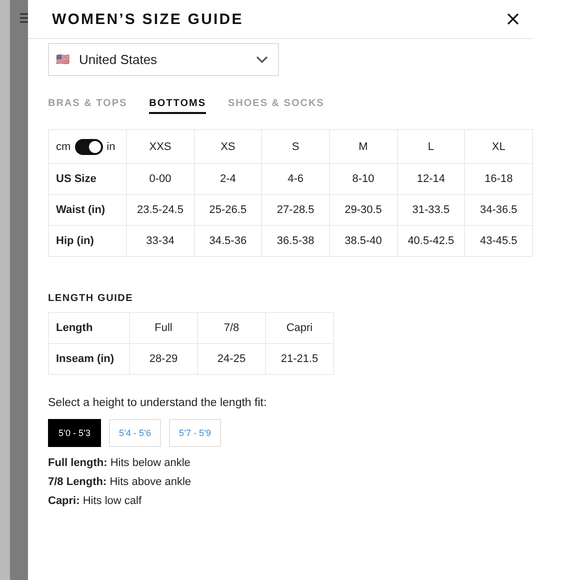 The image size is (580, 580). What do you see at coordinates (74, 433) in the screenshot?
I see `height-button: 5’0 - 5’3` at bounding box center [74, 433].